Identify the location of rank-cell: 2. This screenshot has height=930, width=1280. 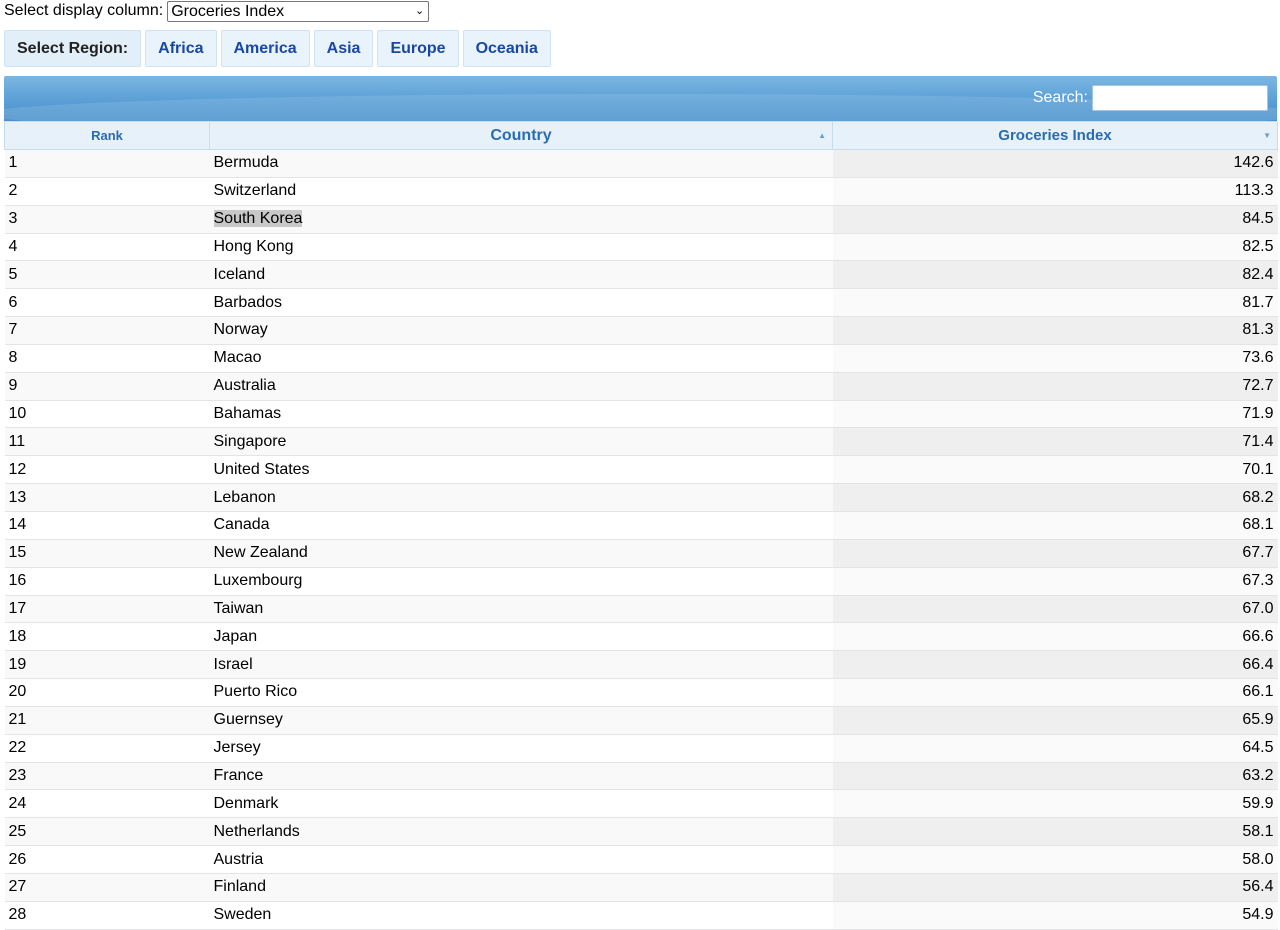
(107, 191).